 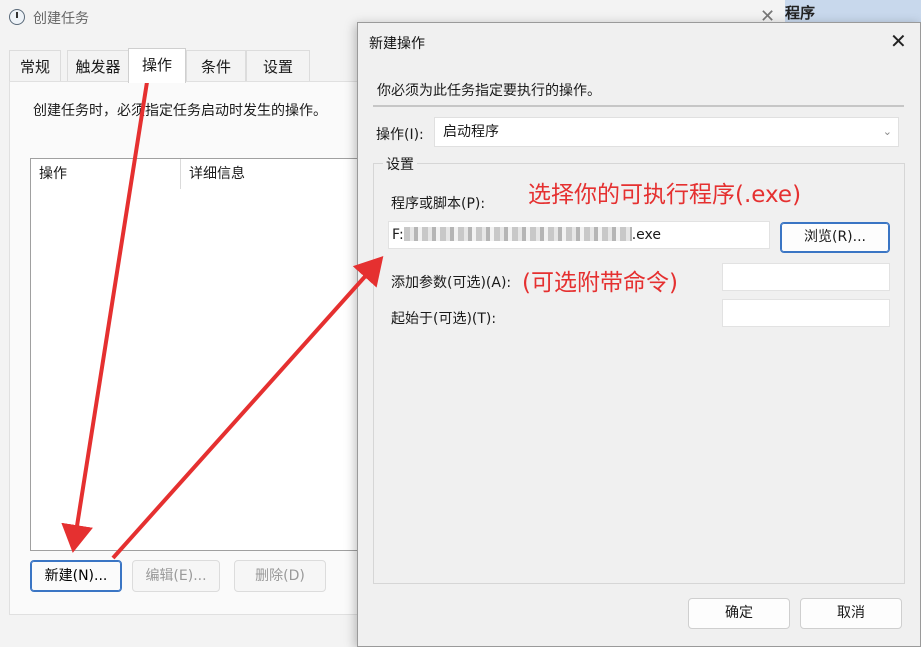 I want to click on start-in-label: 起始于(可选)(T):, so click(x=444, y=319).